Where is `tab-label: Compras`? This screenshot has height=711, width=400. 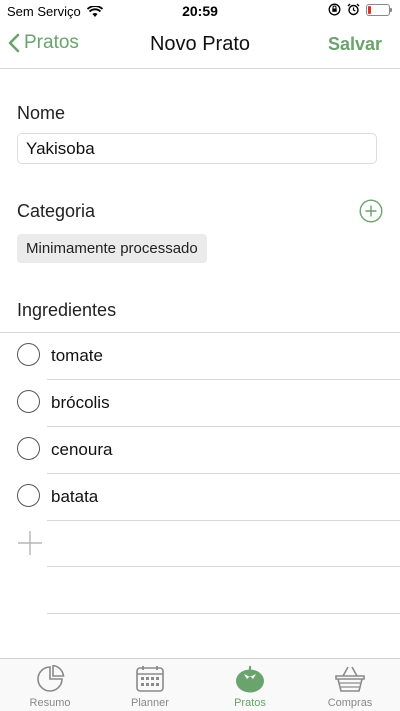 tab-label: Compras is located at coordinates (350, 703).